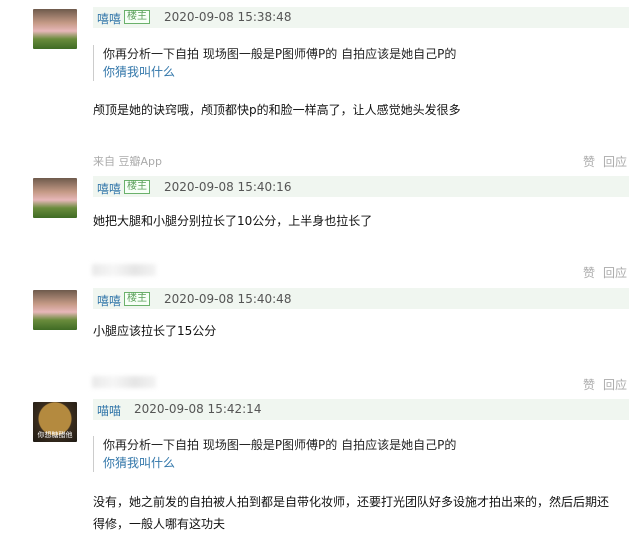  I want to click on comment-source: 来自 豆瓣App, so click(127, 161).